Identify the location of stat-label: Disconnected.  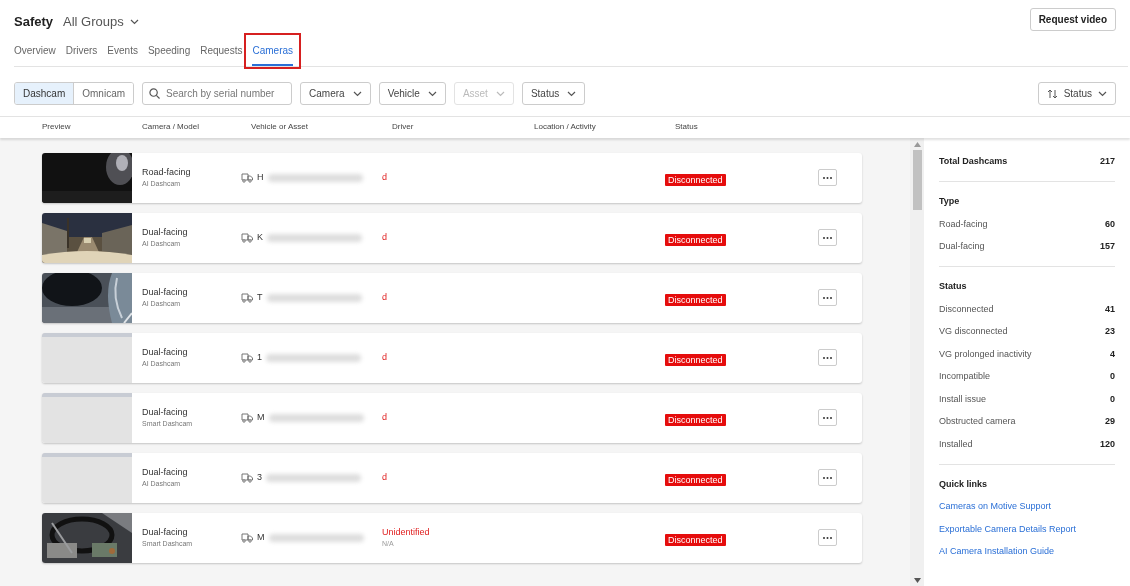
(966, 309).